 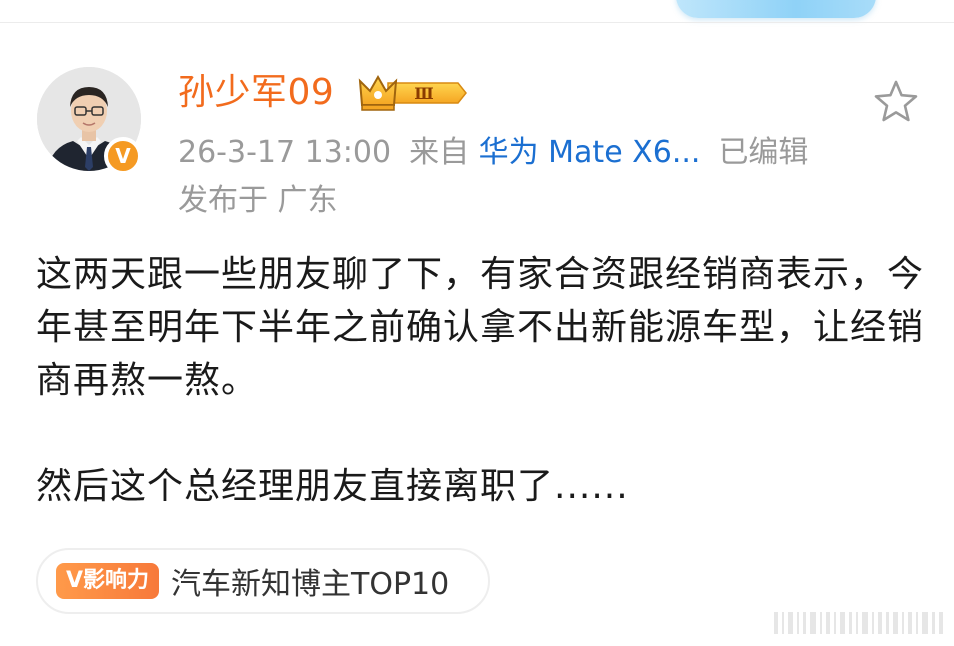 I want to click on verified-mark: V, so click(x=123, y=156).